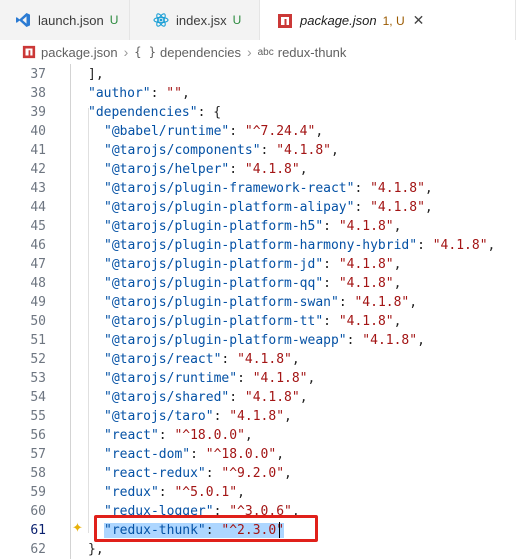 Image resolution: width=516 pixels, height=559 pixels. What do you see at coordinates (170, 492) in the screenshot?
I see `code-token-group: "redux": "^5.0.1"` at bounding box center [170, 492].